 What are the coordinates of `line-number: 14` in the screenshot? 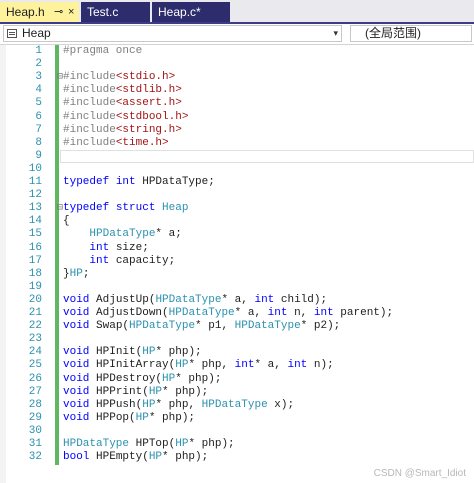 It's located at (35, 221).